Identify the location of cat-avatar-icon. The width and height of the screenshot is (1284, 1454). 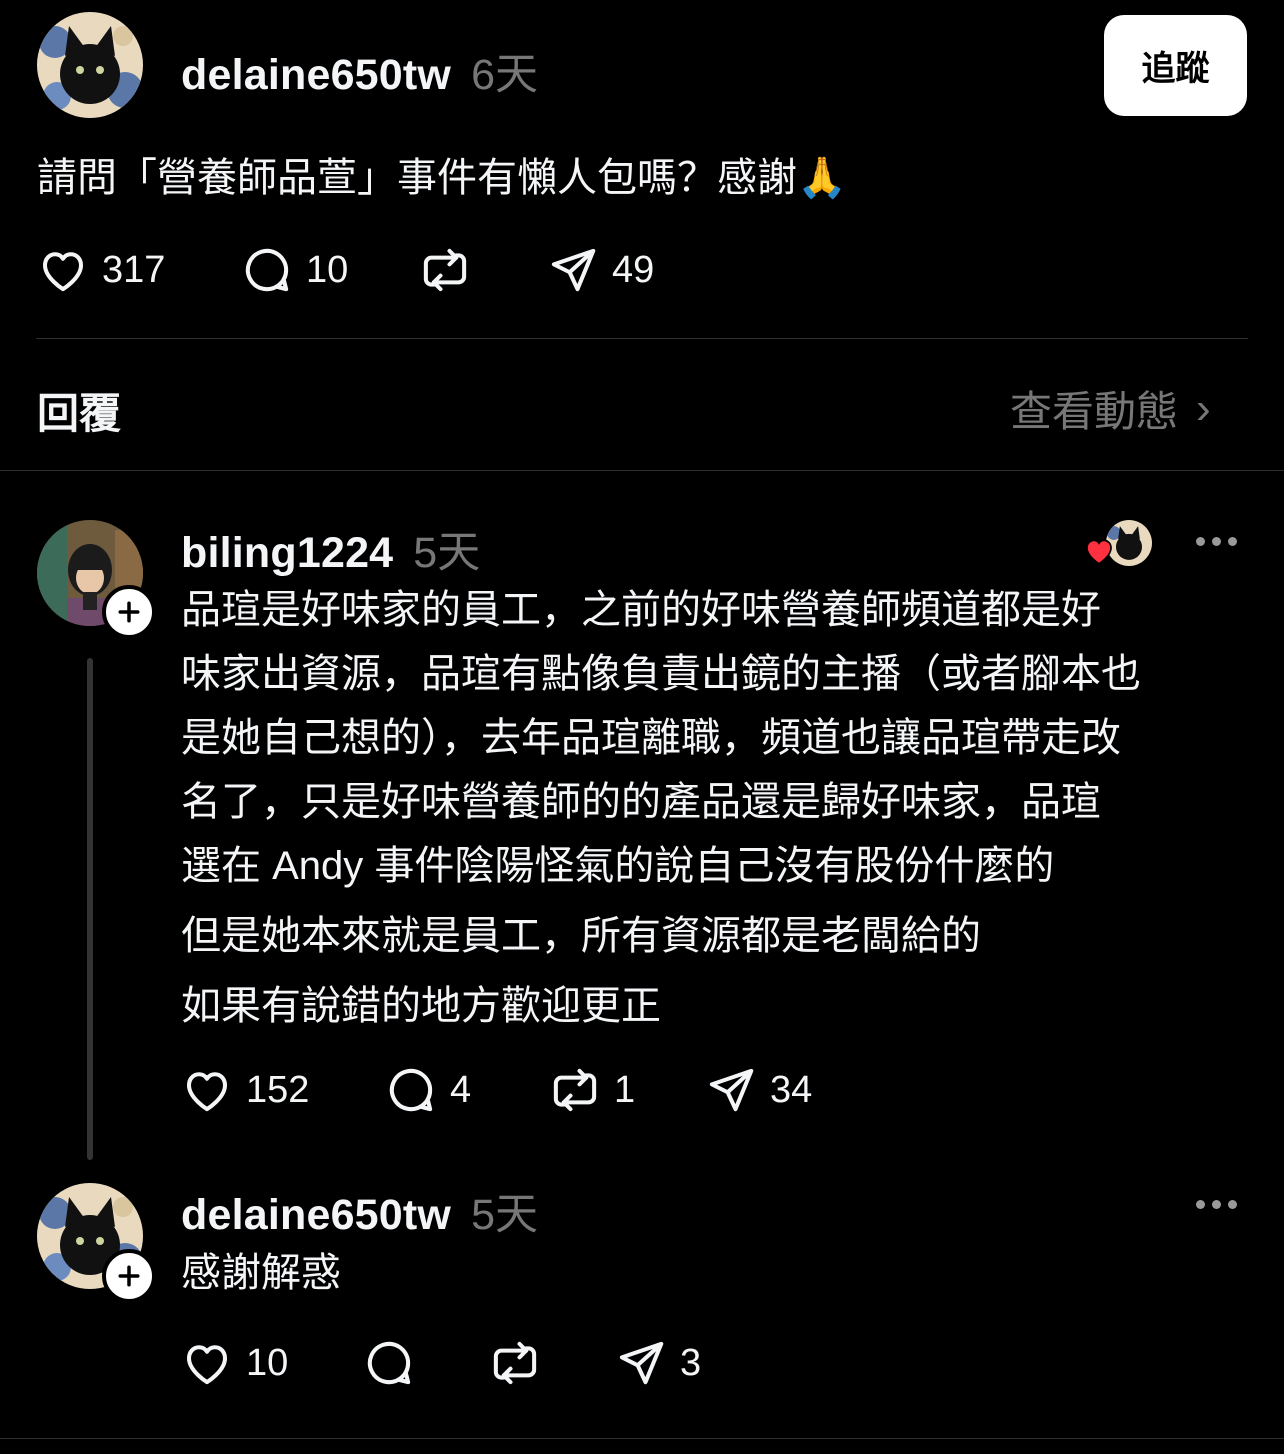
(90, 65).